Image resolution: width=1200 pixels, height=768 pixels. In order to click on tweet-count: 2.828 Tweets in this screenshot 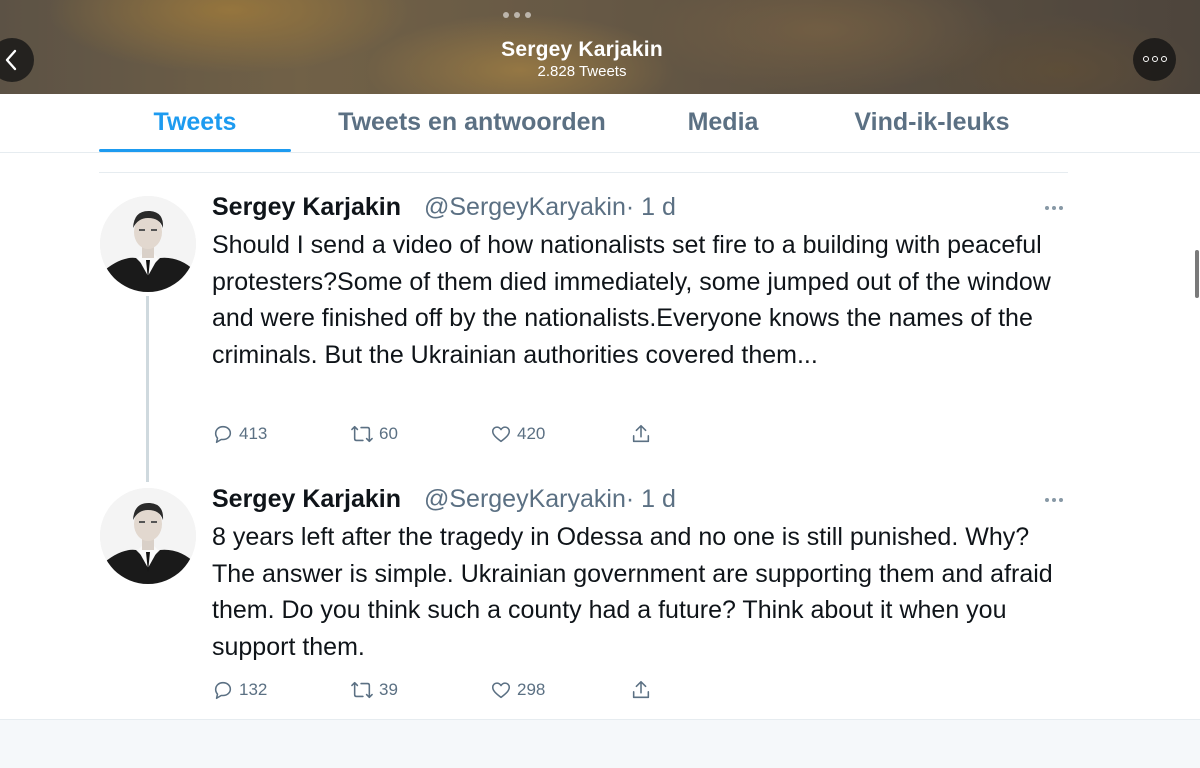, I will do `click(582, 71)`.